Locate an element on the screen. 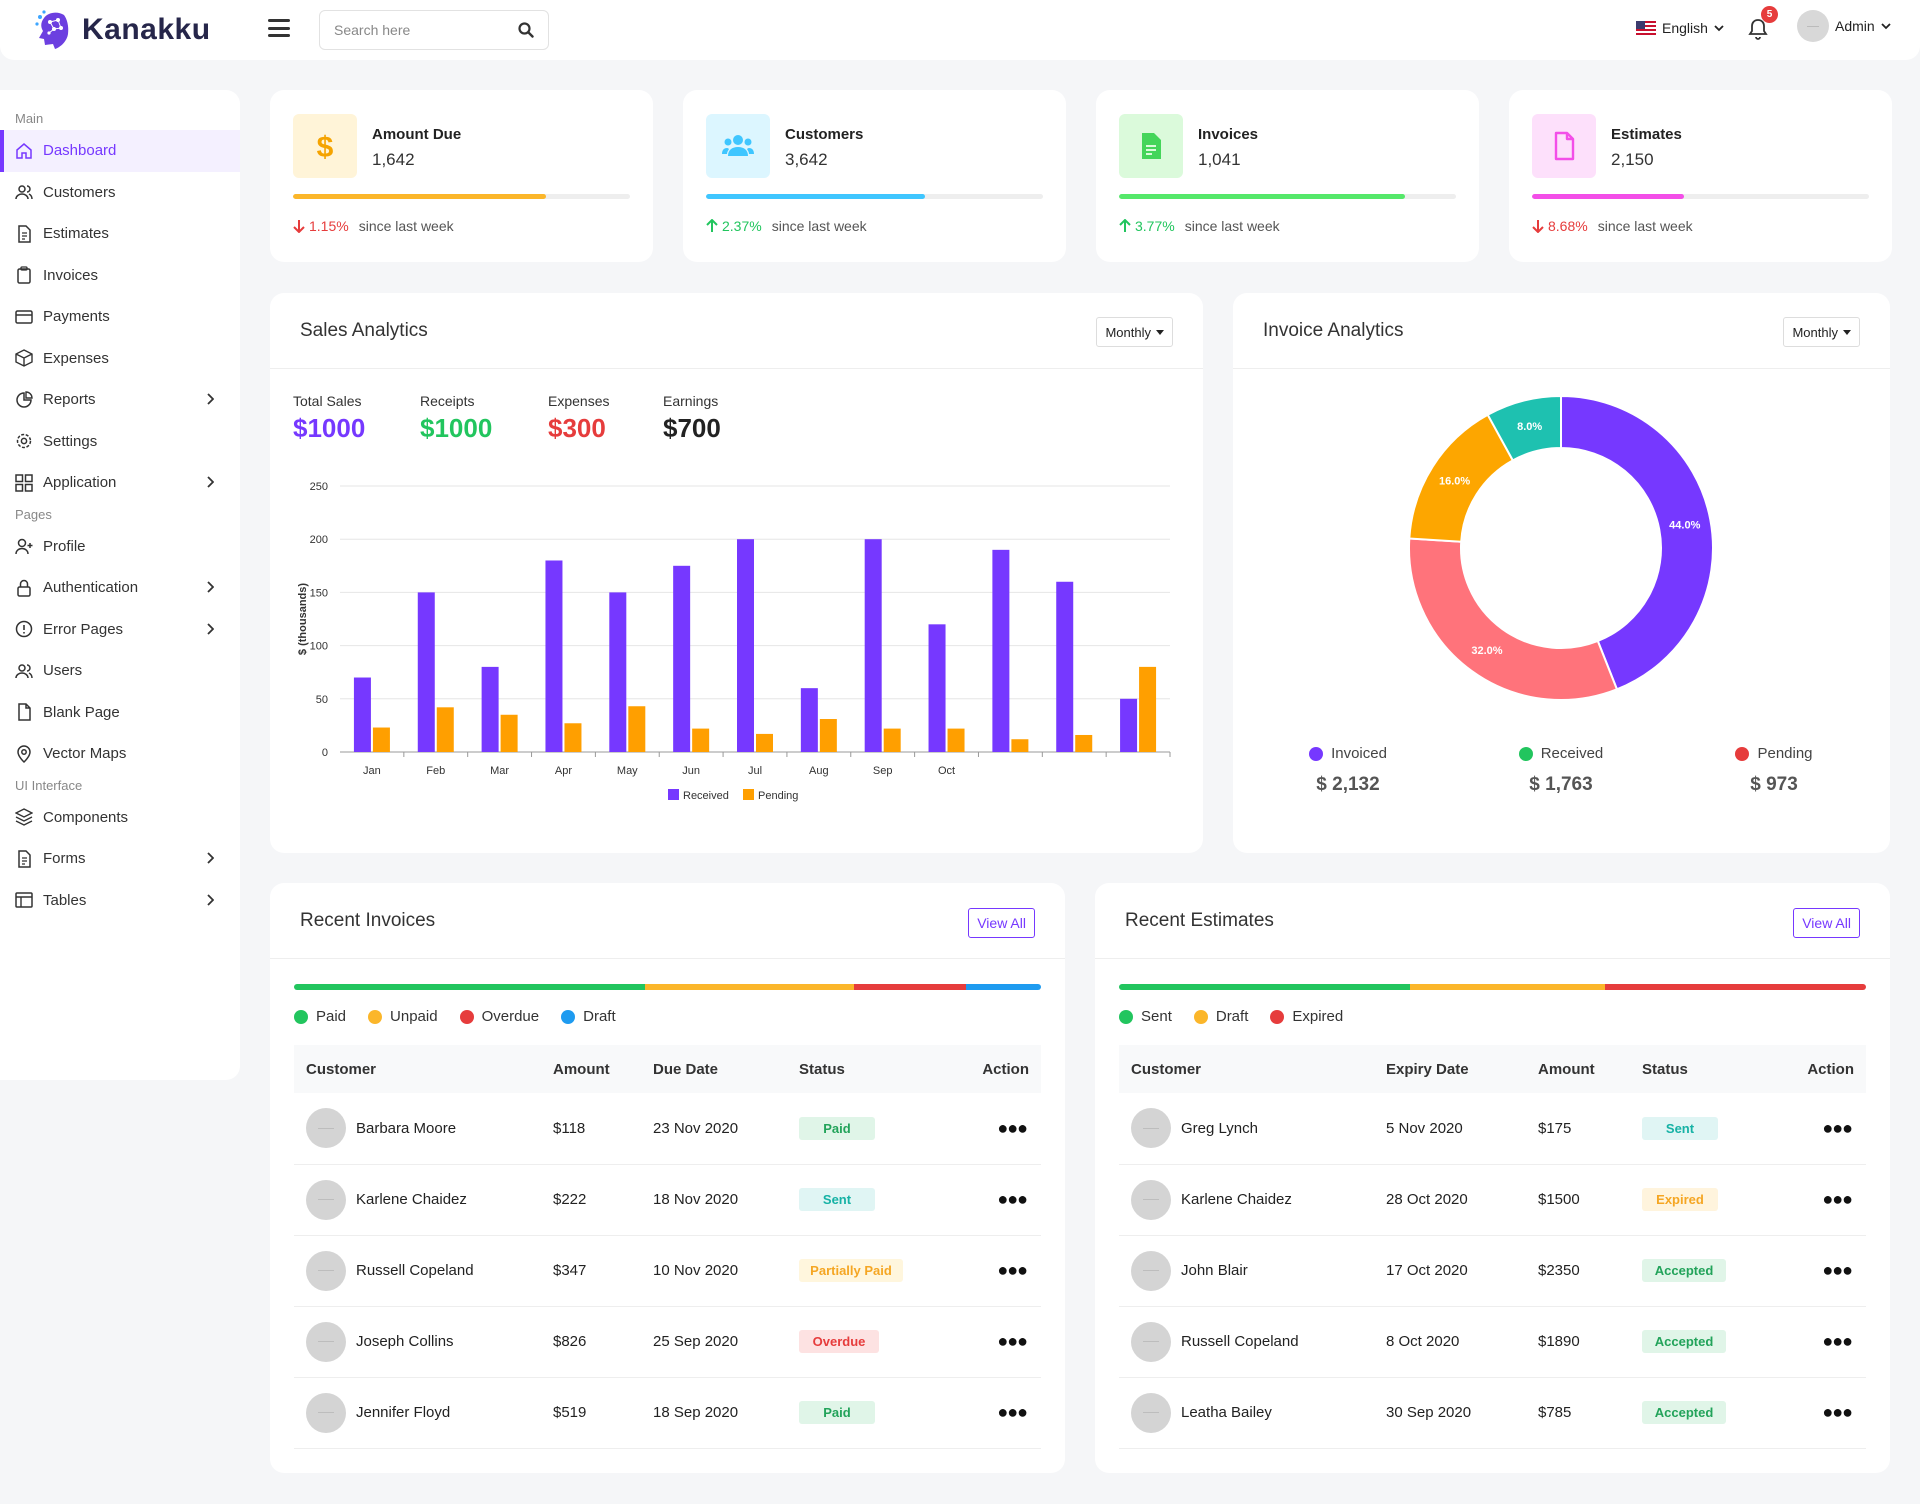 This screenshot has width=1920, height=1504. sidebar-item-tables: Tables is located at coordinates (120, 901).